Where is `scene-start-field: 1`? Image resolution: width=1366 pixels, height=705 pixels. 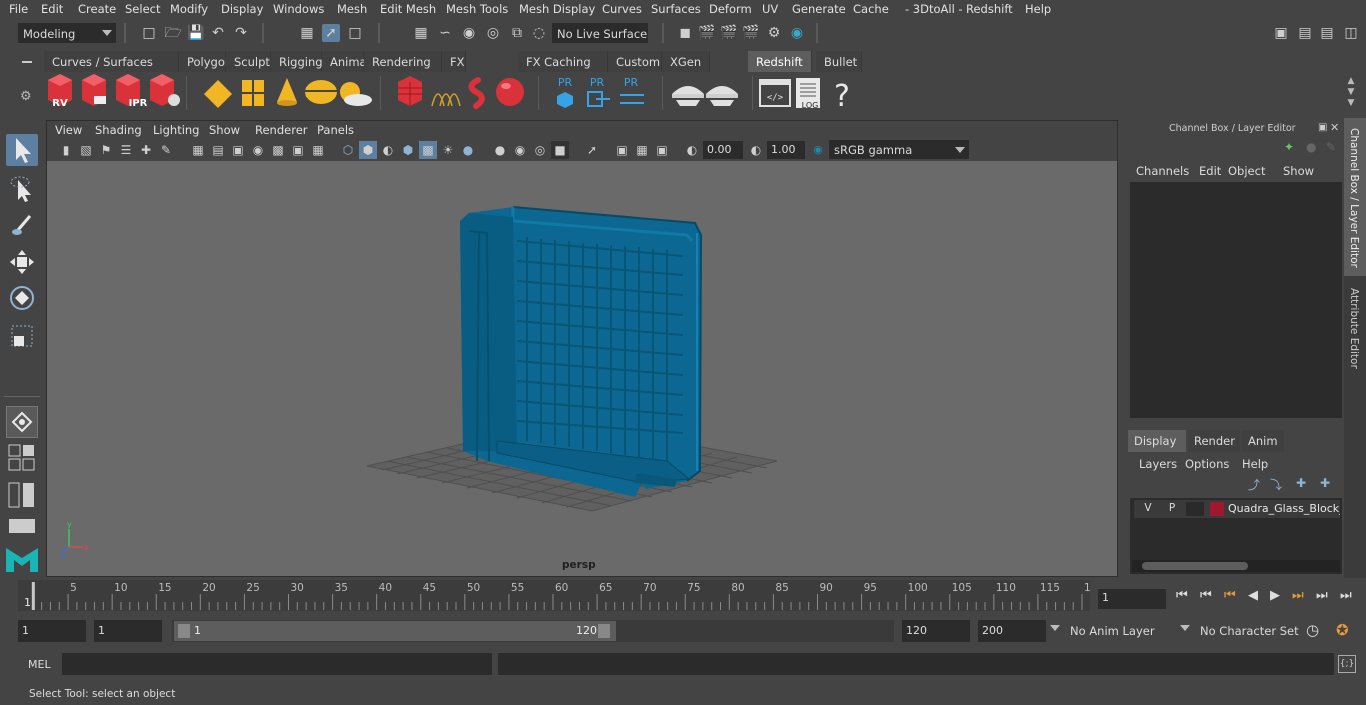
scene-start-field: 1 is located at coordinates (52, 631).